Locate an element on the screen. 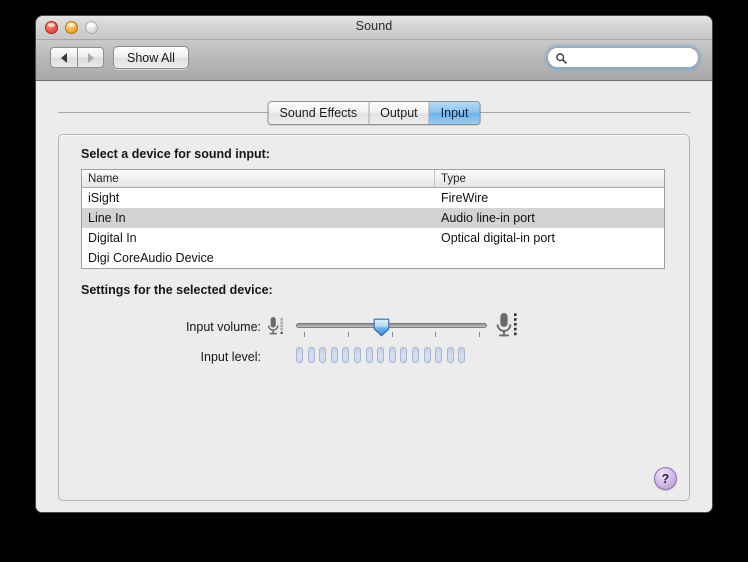 The image size is (748, 562). table-header-row: Name Type is located at coordinates (373, 179).